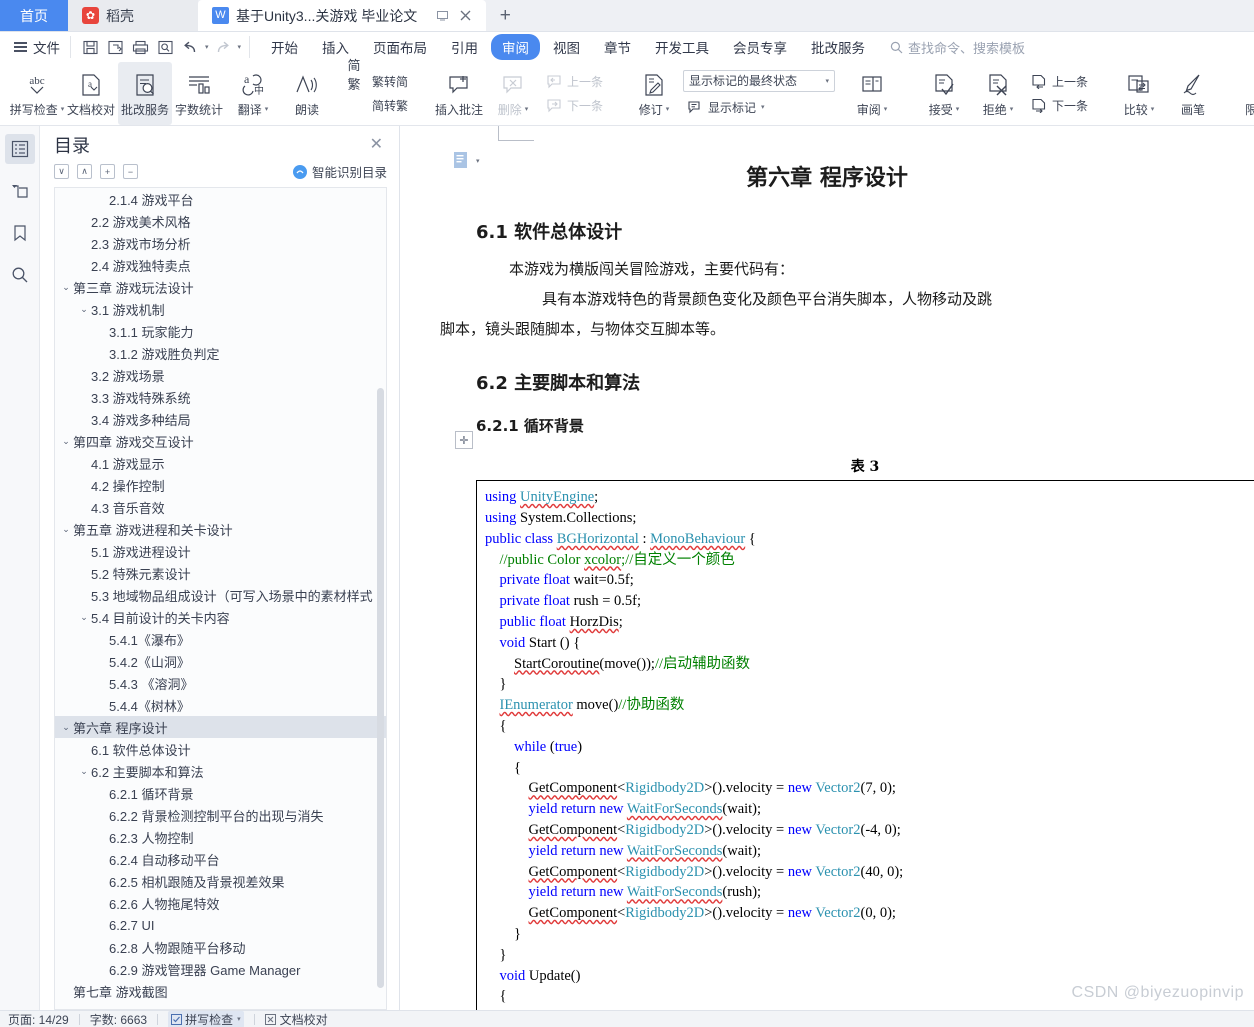 Image resolution: width=1254 pixels, height=1027 pixels. What do you see at coordinates (654, 93) in the screenshot?
I see `track-changes-button: 修订 ▾` at bounding box center [654, 93].